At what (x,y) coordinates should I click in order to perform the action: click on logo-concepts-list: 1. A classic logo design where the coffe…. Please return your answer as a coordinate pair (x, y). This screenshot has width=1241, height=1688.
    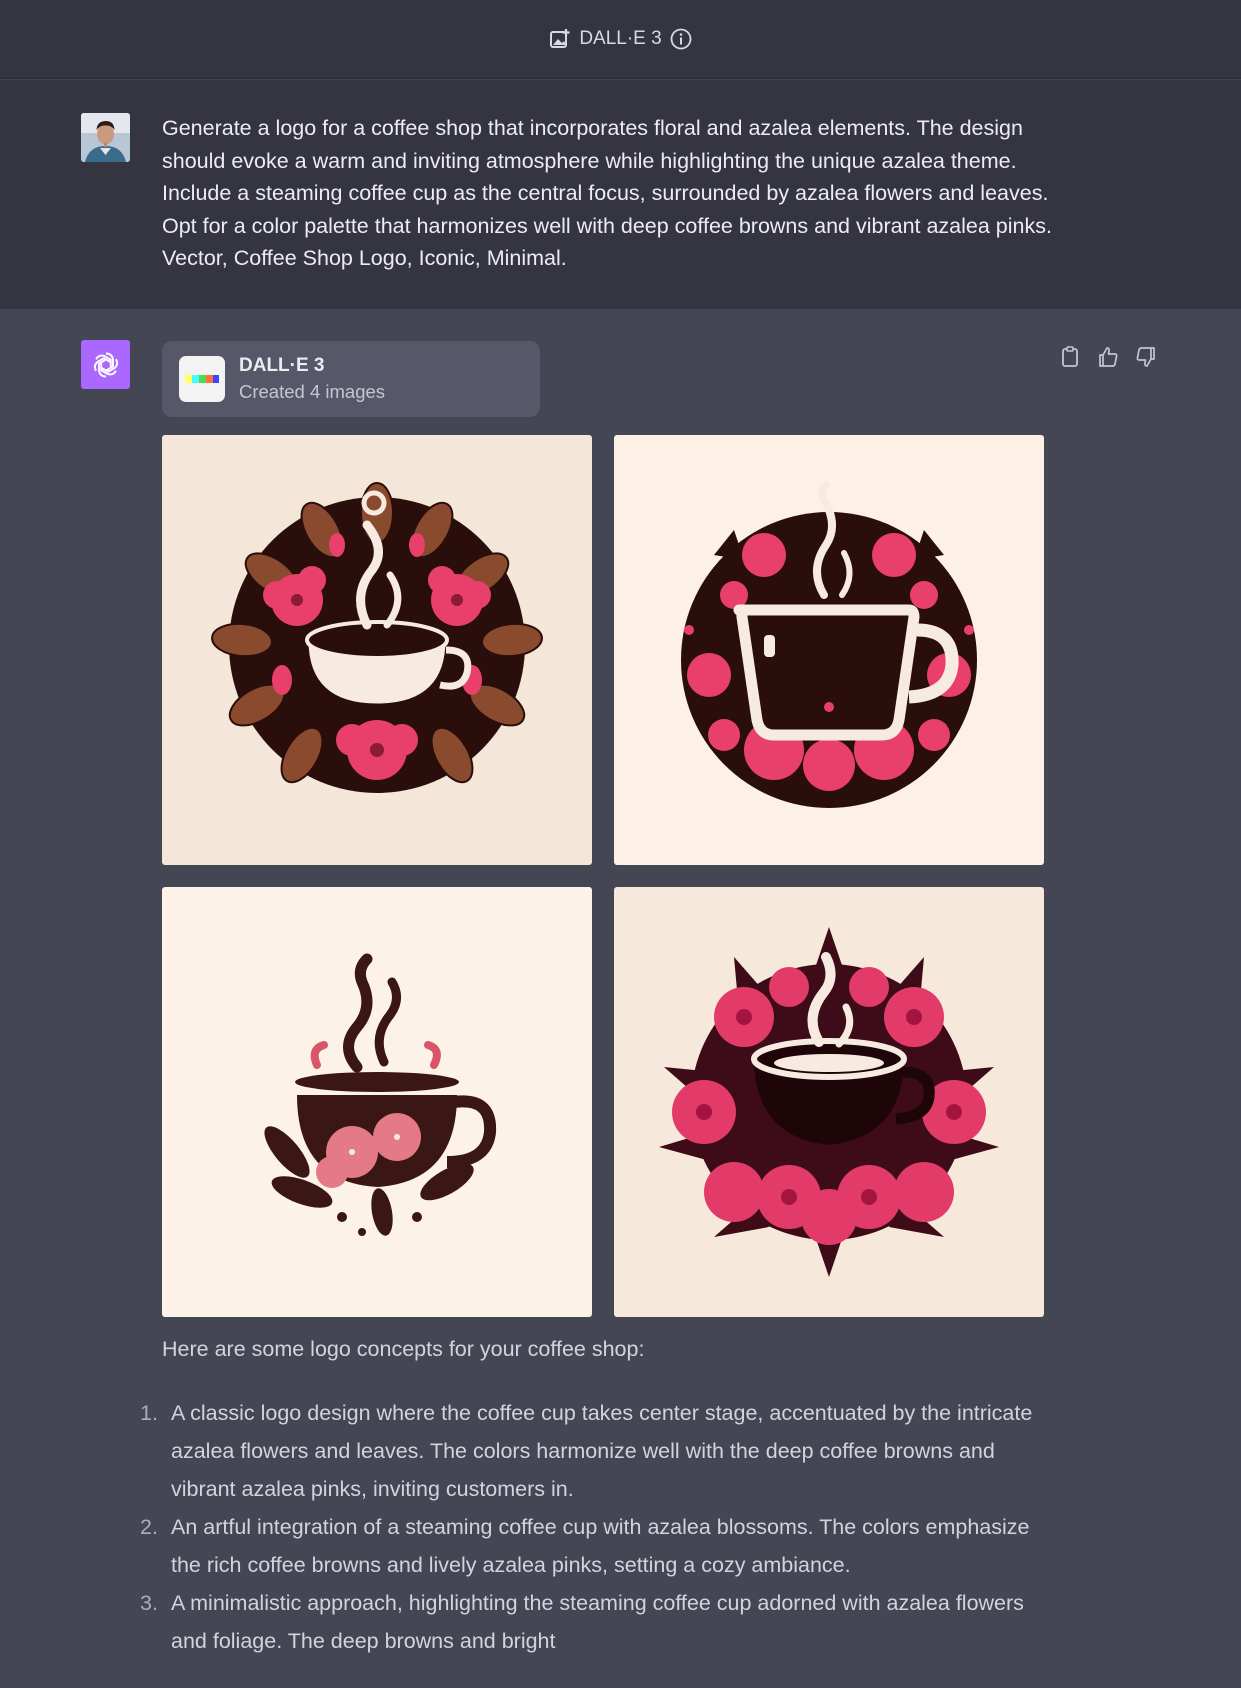
    Looking at the image, I should click on (595, 1527).